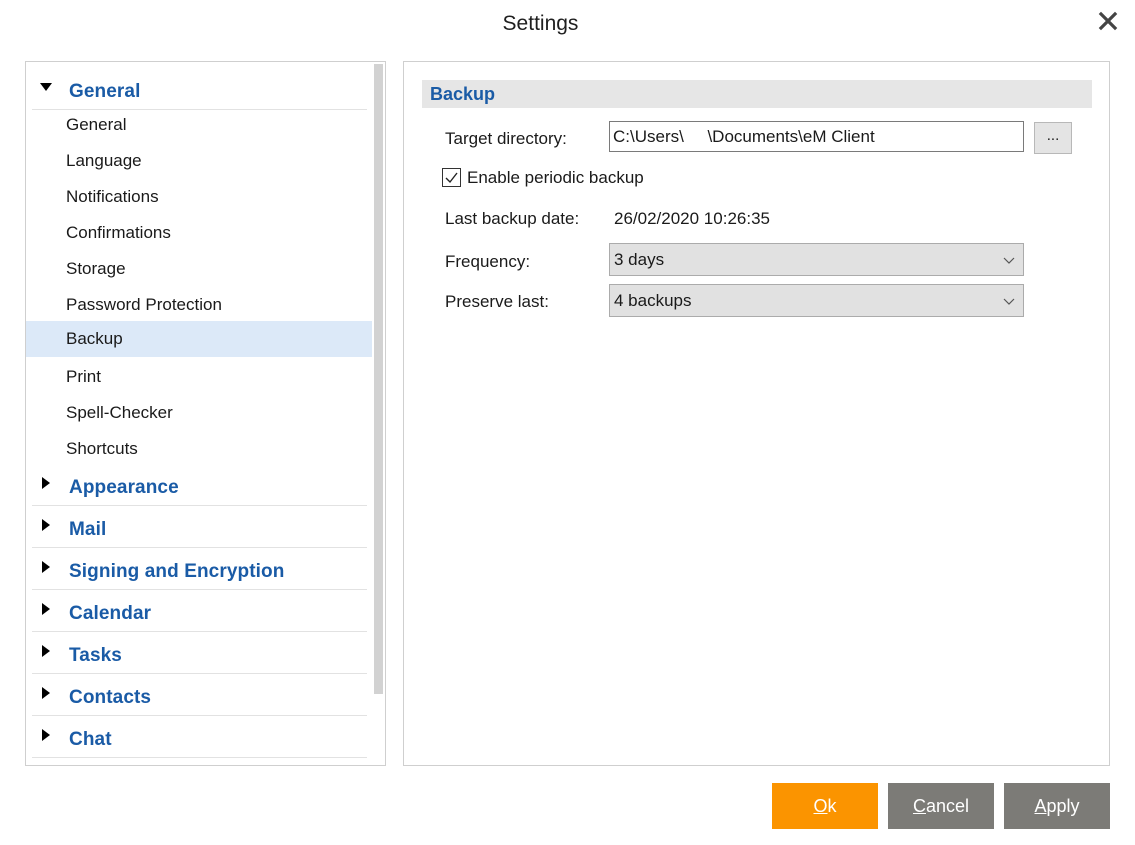 This screenshot has height=845, width=1135. What do you see at coordinates (177, 571) in the screenshot?
I see `nav-group-label: Signing and Encryption` at bounding box center [177, 571].